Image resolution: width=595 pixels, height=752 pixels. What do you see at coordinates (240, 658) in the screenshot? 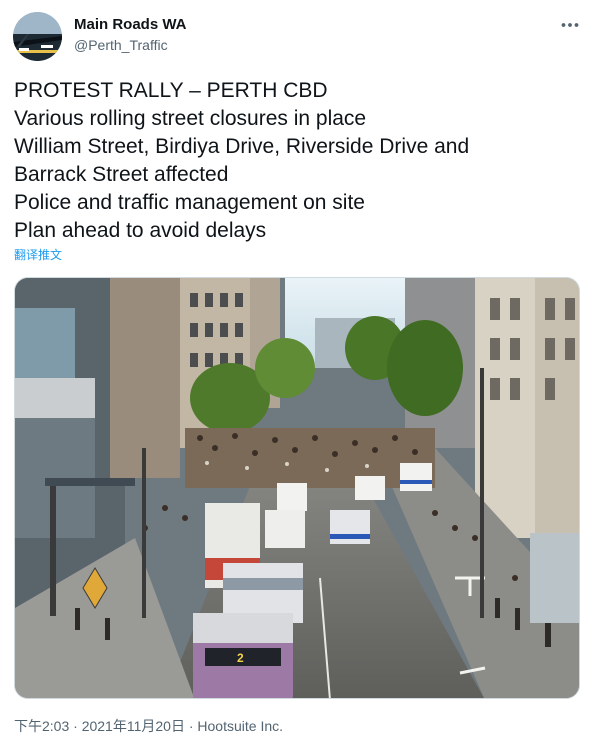
I see `bus-number-label: 2` at bounding box center [240, 658].